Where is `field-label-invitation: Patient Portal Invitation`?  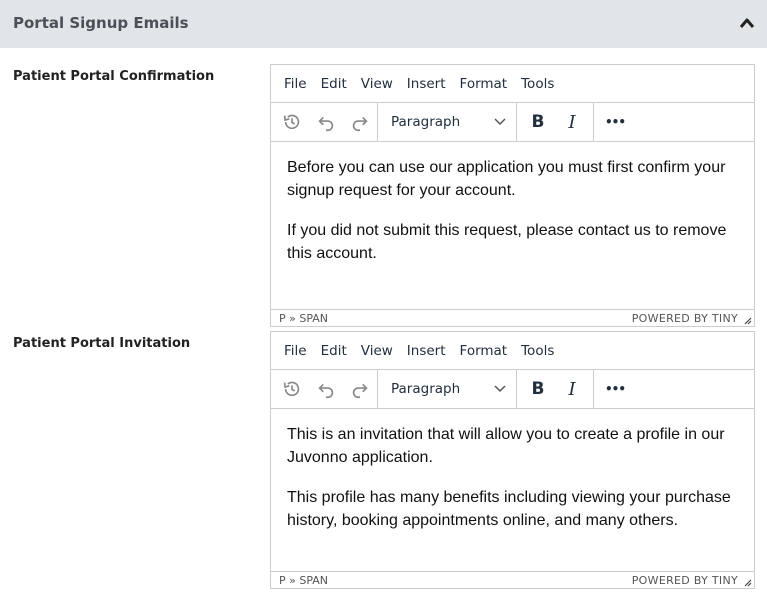
field-label-invitation: Patient Portal Invitation is located at coordinates (102, 343).